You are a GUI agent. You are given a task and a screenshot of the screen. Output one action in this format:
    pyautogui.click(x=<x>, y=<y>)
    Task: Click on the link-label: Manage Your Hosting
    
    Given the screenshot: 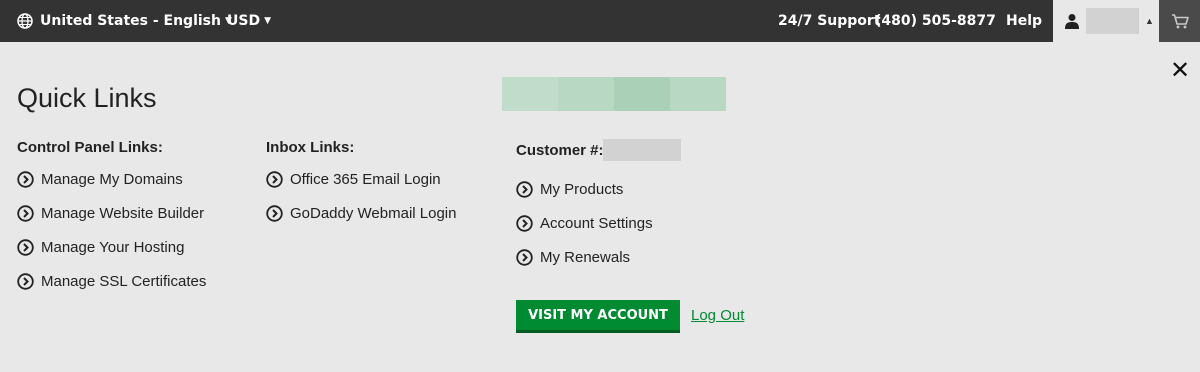 What is the action you would take?
    pyautogui.click(x=113, y=247)
    